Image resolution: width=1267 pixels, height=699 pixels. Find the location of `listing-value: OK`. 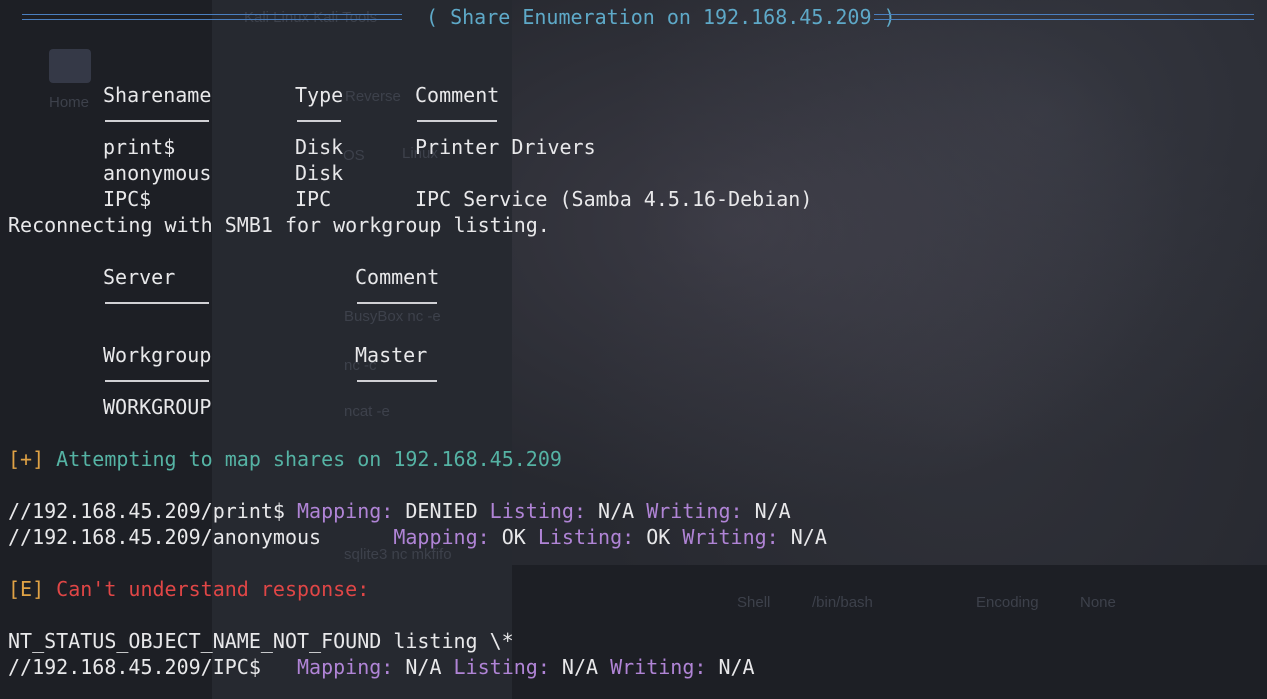

listing-value: OK is located at coordinates (658, 537).